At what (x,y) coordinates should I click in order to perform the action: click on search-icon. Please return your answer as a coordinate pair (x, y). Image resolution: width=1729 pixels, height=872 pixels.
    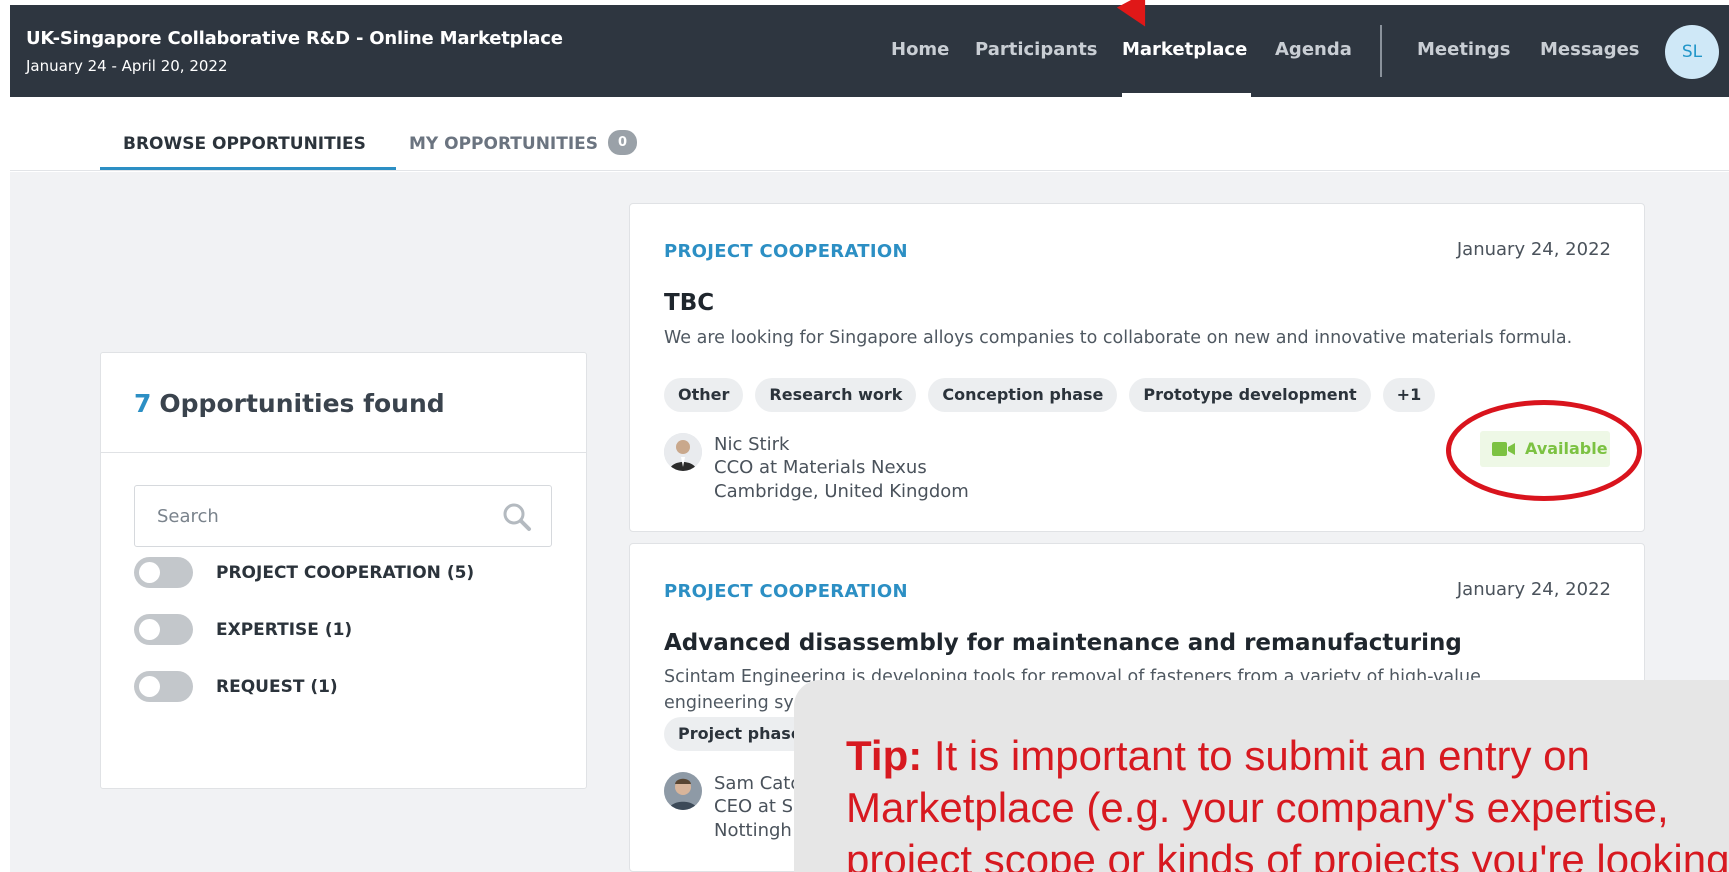
    Looking at the image, I should click on (517, 517).